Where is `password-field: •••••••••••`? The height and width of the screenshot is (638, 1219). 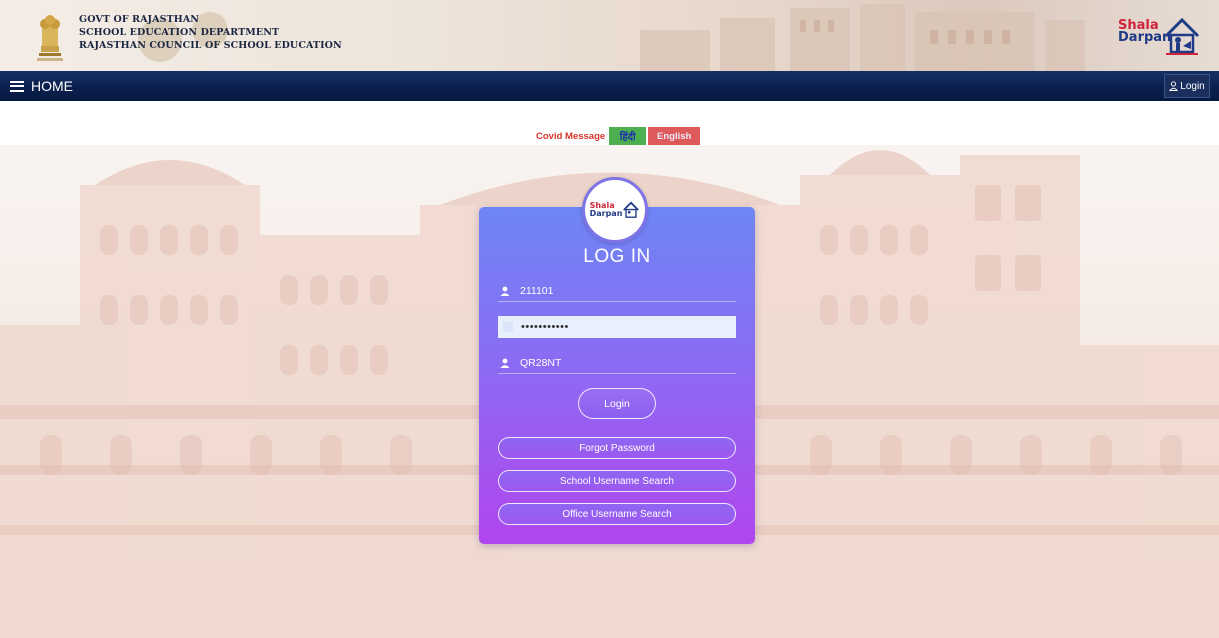
password-field: ••••••••••• is located at coordinates (617, 327).